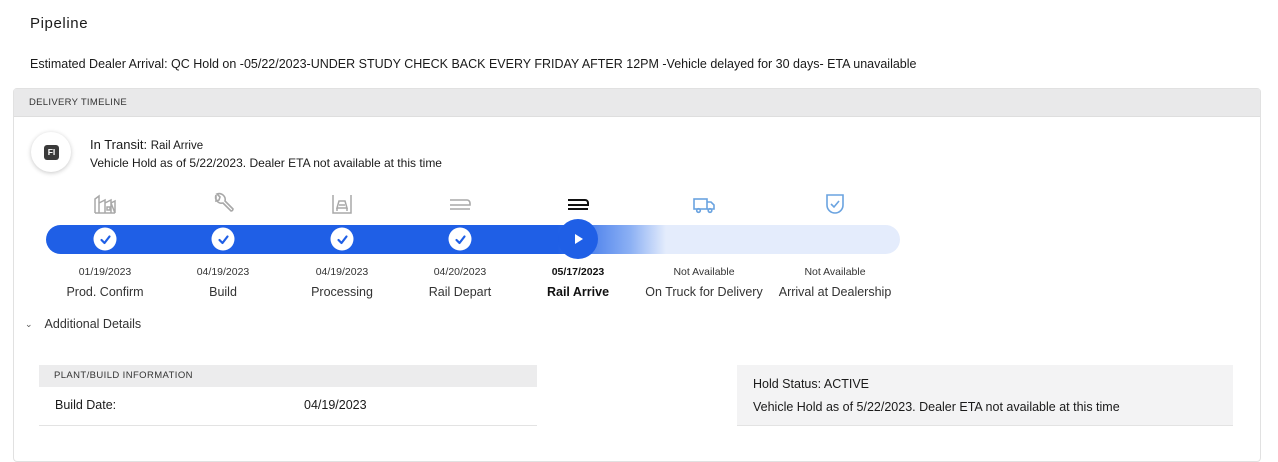  Describe the element at coordinates (637, 103) in the screenshot. I see `delivery-timeline-header: DELIVERY TIMELINE` at that location.